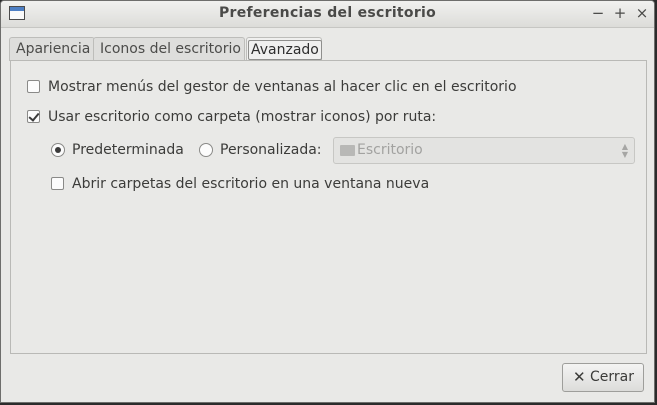  I want to click on tab-label: Apariencia, so click(53, 49).